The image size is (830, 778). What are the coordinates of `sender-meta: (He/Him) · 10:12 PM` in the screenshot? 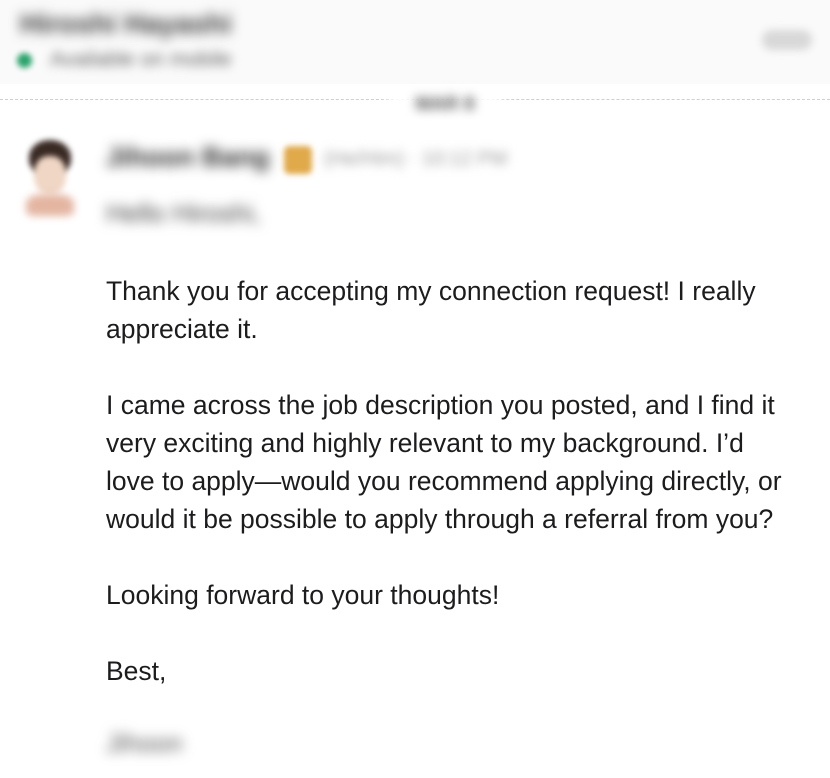 It's located at (416, 159).